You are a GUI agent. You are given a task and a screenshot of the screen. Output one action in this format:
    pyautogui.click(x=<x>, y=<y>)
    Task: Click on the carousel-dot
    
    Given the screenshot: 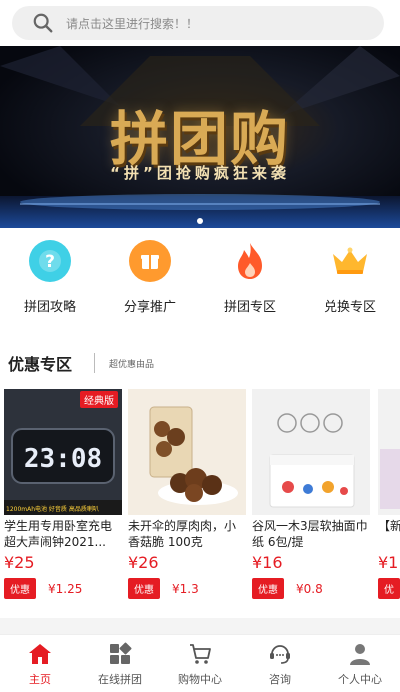 What is the action you would take?
    pyautogui.click(x=200, y=221)
    